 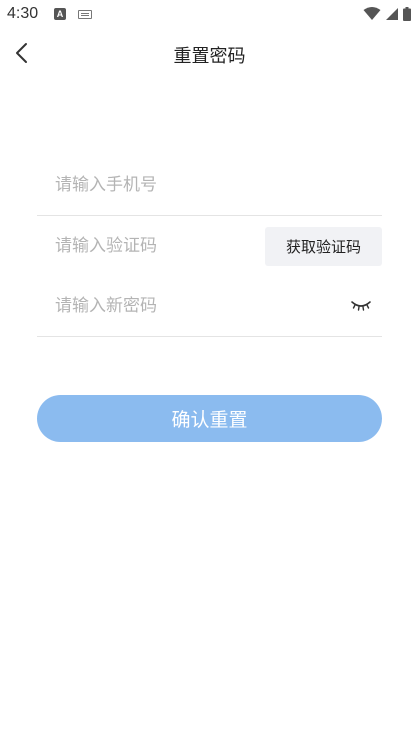 What do you see at coordinates (209, 15) in the screenshot?
I see `status-bar: 4:30 A` at bounding box center [209, 15].